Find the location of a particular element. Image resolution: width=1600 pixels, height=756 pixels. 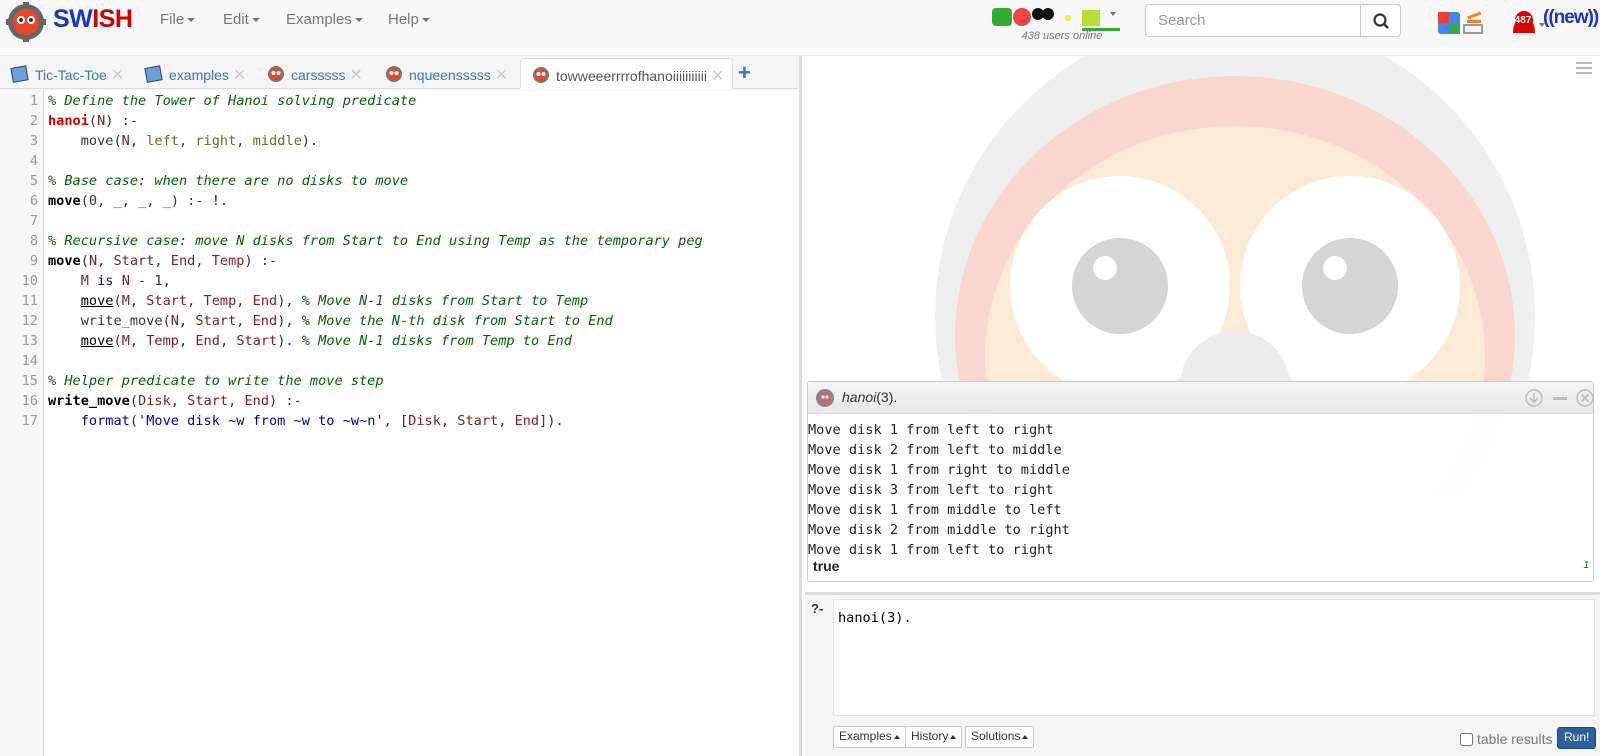

menu-examples-label: Examples is located at coordinates (319, 19).